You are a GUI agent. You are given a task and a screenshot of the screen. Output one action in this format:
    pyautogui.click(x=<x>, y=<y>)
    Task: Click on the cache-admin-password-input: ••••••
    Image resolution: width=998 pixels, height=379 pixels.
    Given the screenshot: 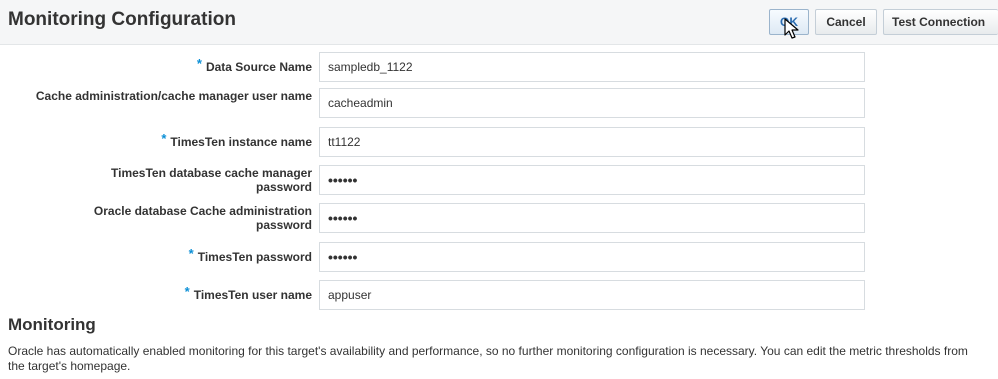 What is the action you would take?
    pyautogui.click(x=592, y=218)
    